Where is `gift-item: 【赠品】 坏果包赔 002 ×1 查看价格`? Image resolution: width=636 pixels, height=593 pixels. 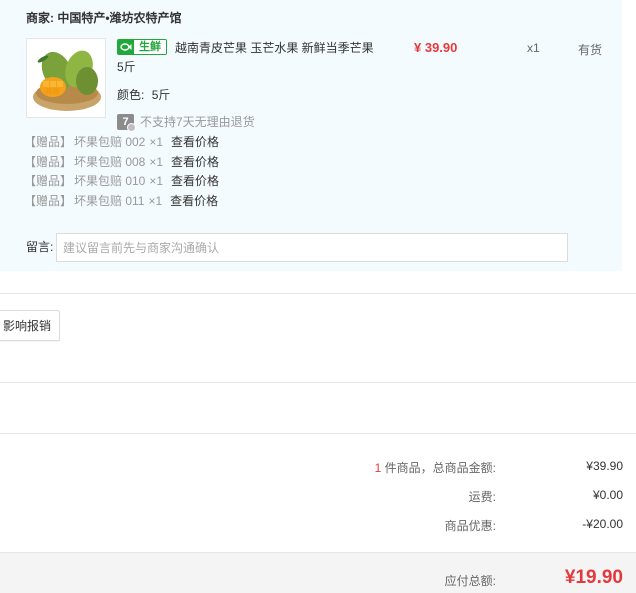
gift-item: 【赠品】 坏果包赔 002 ×1 查看价格 is located at coordinates (121, 143).